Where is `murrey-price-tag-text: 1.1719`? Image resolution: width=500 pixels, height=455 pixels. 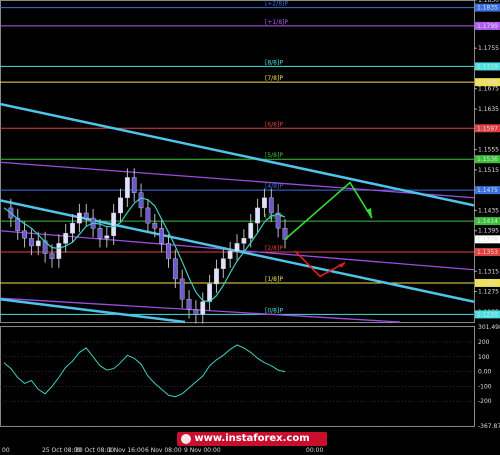
murrey-price-tag-text: 1.1719 is located at coordinates (487, 66).